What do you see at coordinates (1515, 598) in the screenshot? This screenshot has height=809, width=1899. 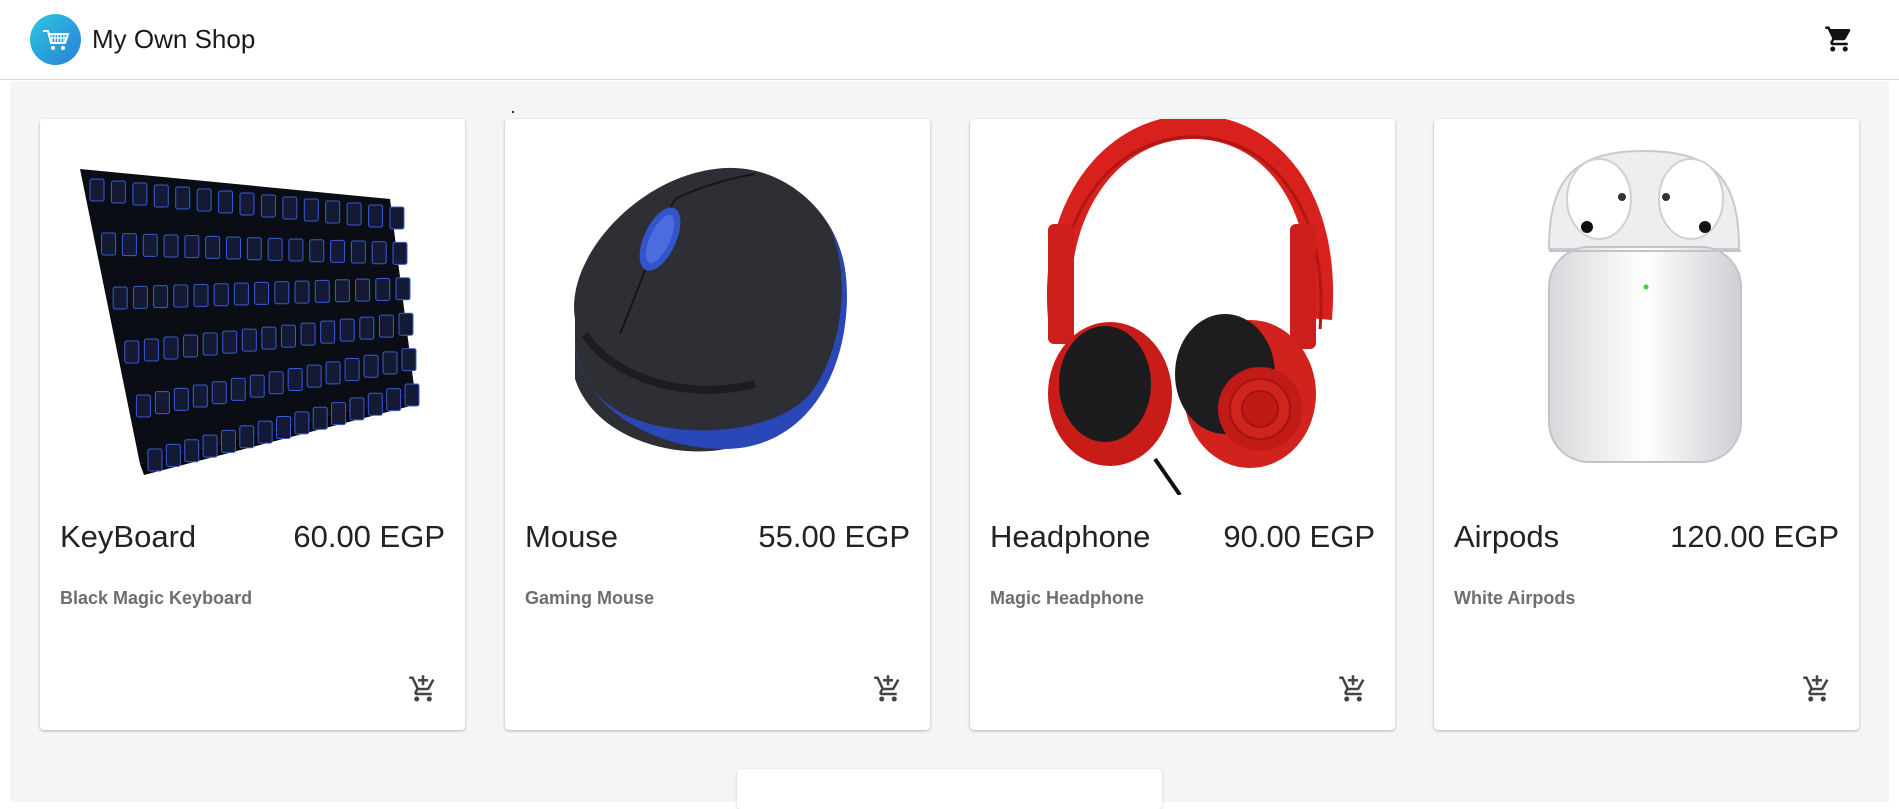 I see `product-description: White Airpods` at bounding box center [1515, 598].